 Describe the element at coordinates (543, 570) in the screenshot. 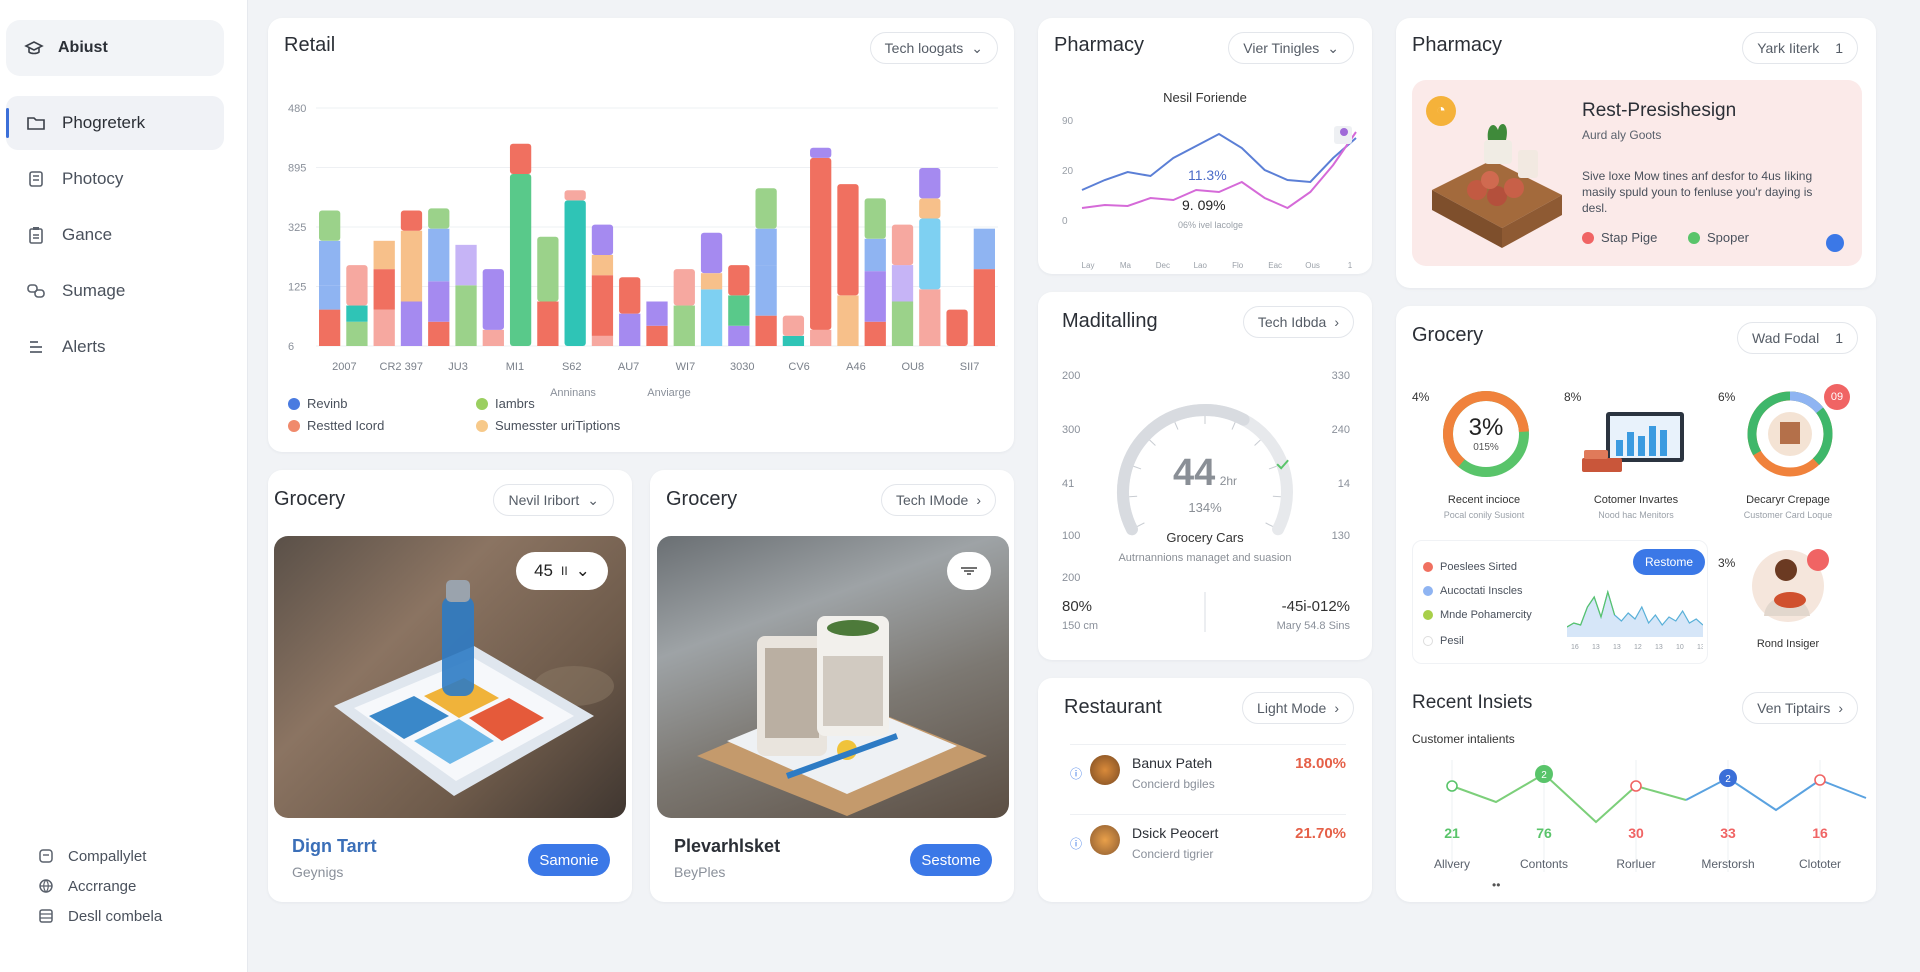

I see `portion-value: 45` at that location.